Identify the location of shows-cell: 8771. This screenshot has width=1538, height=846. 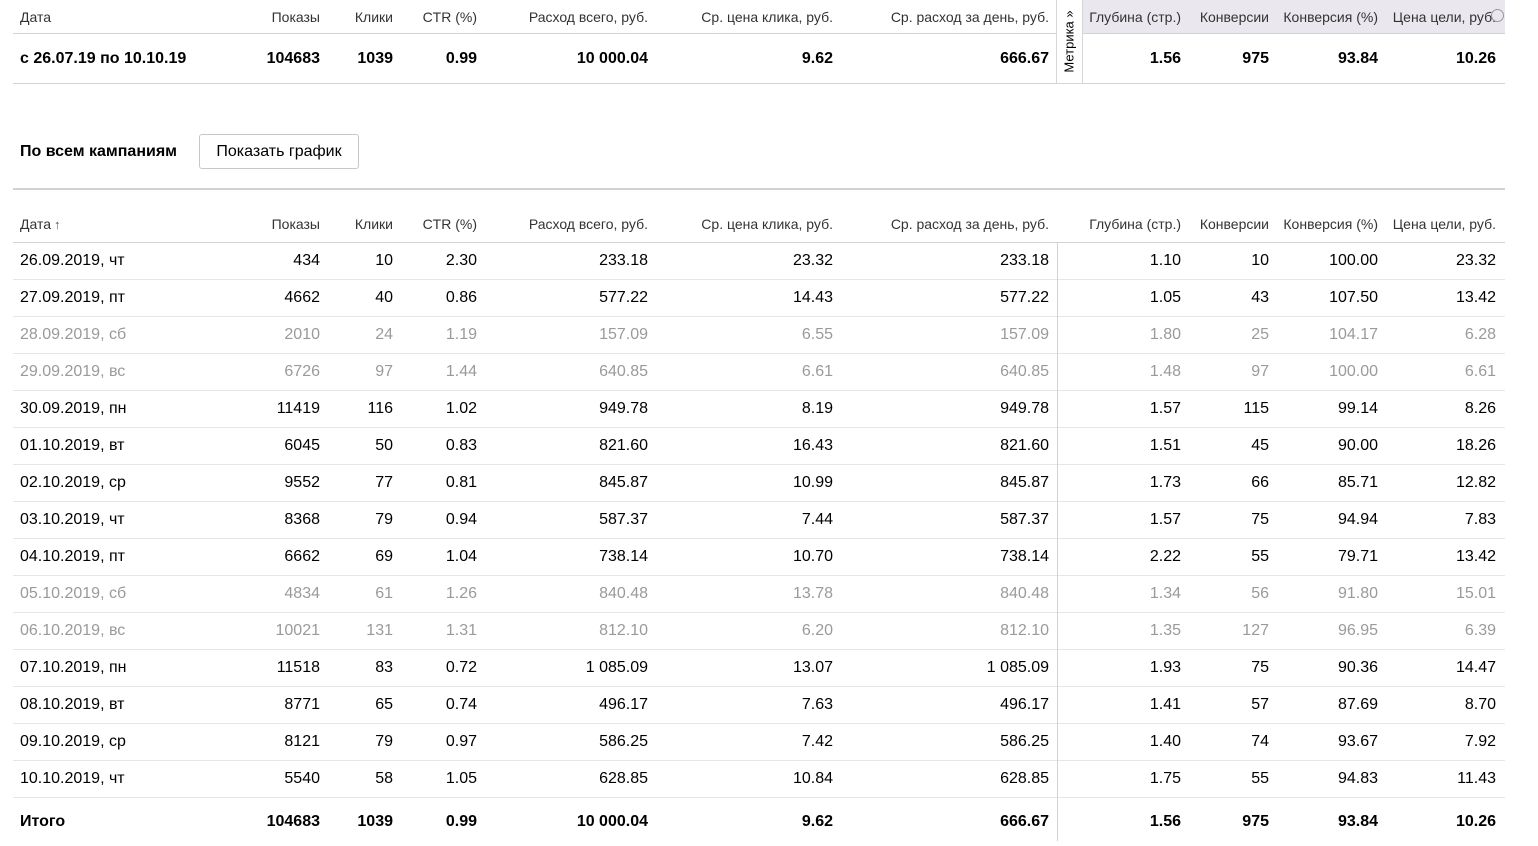
(302, 704).